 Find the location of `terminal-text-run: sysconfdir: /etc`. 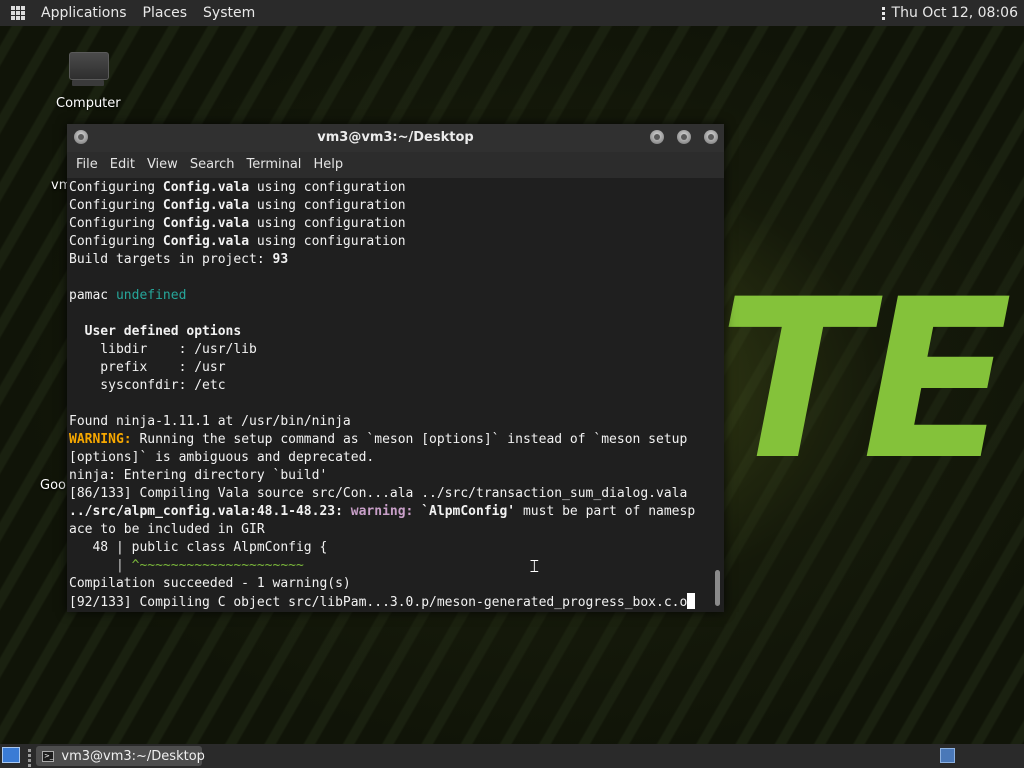

terminal-text-run: sysconfdir: /etc is located at coordinates (147, 385).